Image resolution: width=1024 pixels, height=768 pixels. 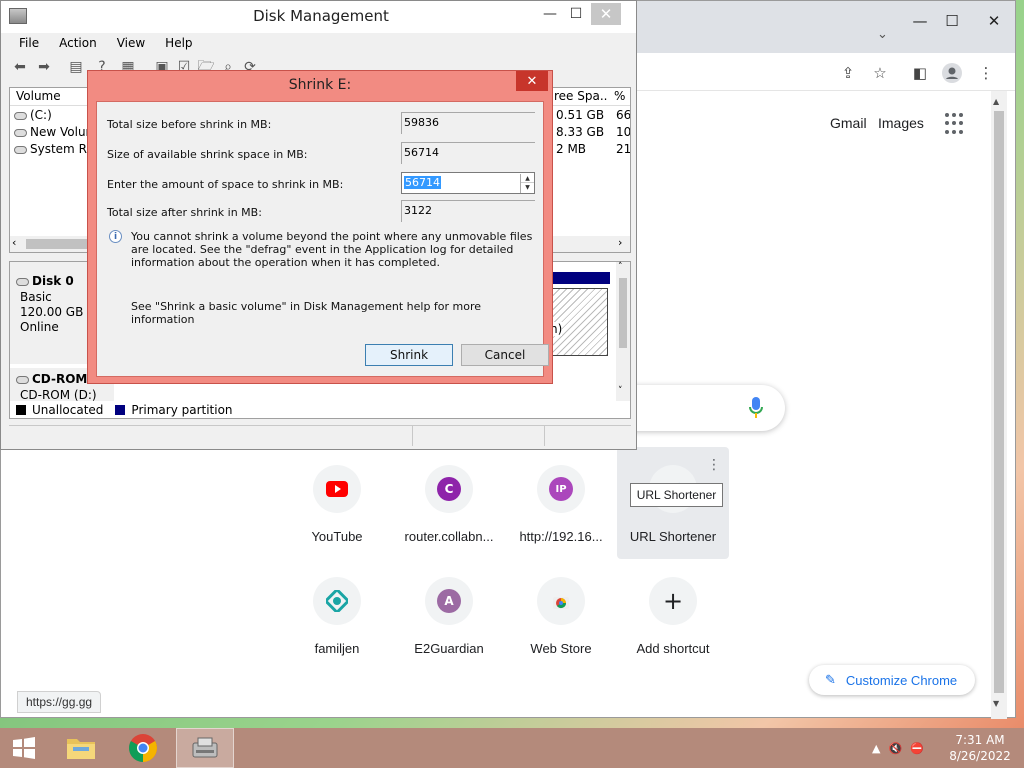 I want to click on taskbar-file-explorer, so click(x=81, y=748).